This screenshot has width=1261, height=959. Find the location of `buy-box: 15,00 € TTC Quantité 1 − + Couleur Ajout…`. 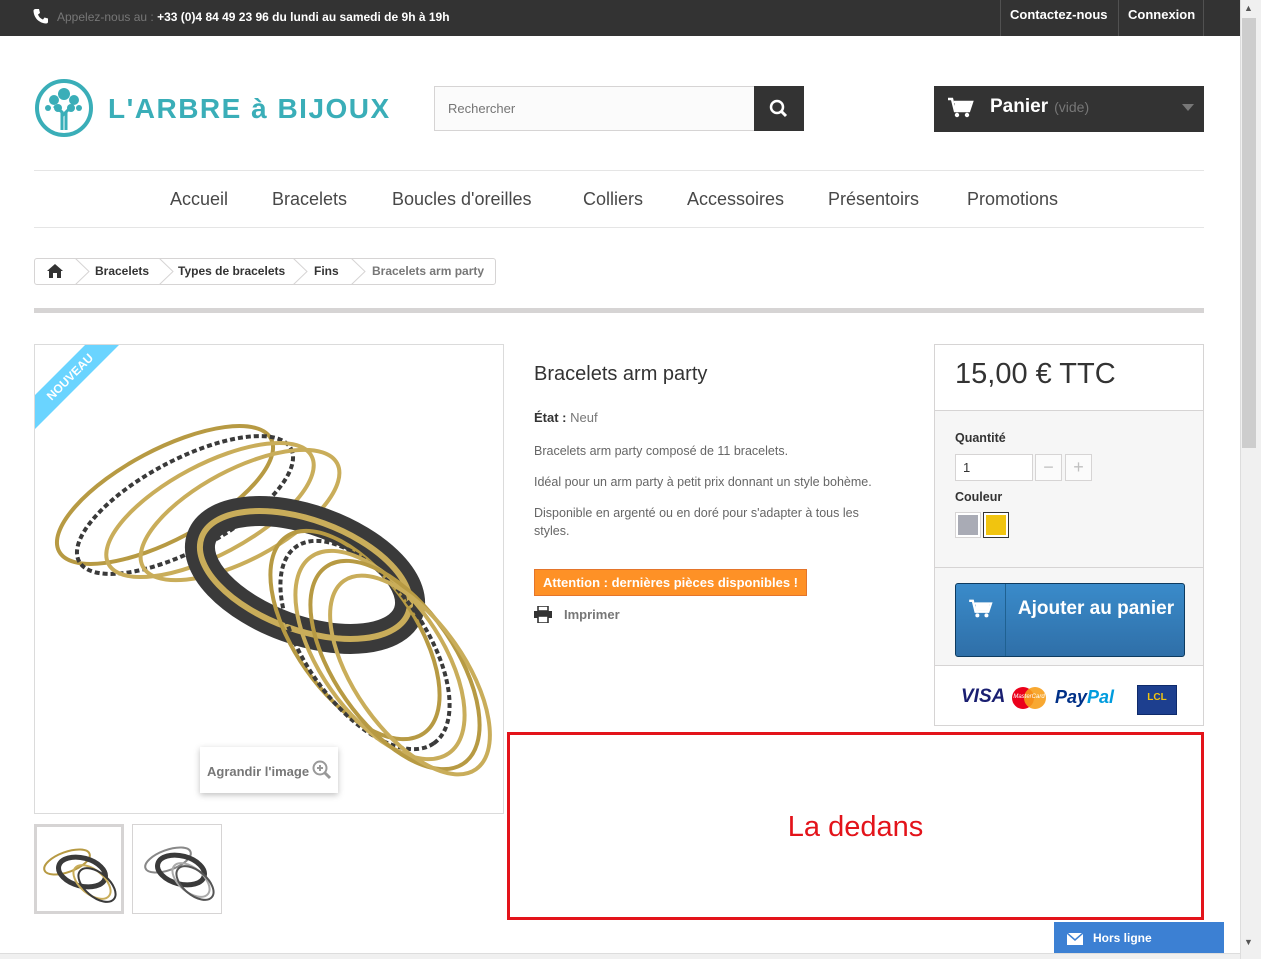

buy-box: 15,00 € TTC Quantité 1 − + Couleur Ajout… is located at coordinates (1069, 535).